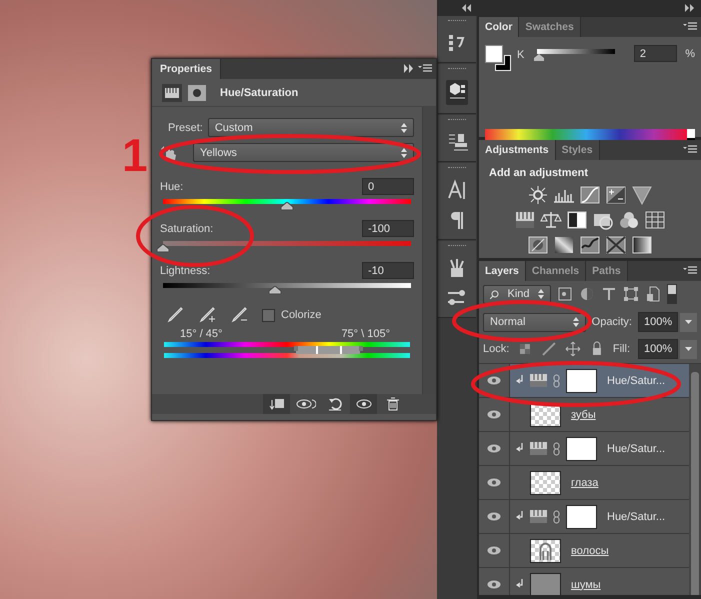 The width and height of the screenshot is (701, 599). I want to click on panel-tab: Styles, so click(578, 150).